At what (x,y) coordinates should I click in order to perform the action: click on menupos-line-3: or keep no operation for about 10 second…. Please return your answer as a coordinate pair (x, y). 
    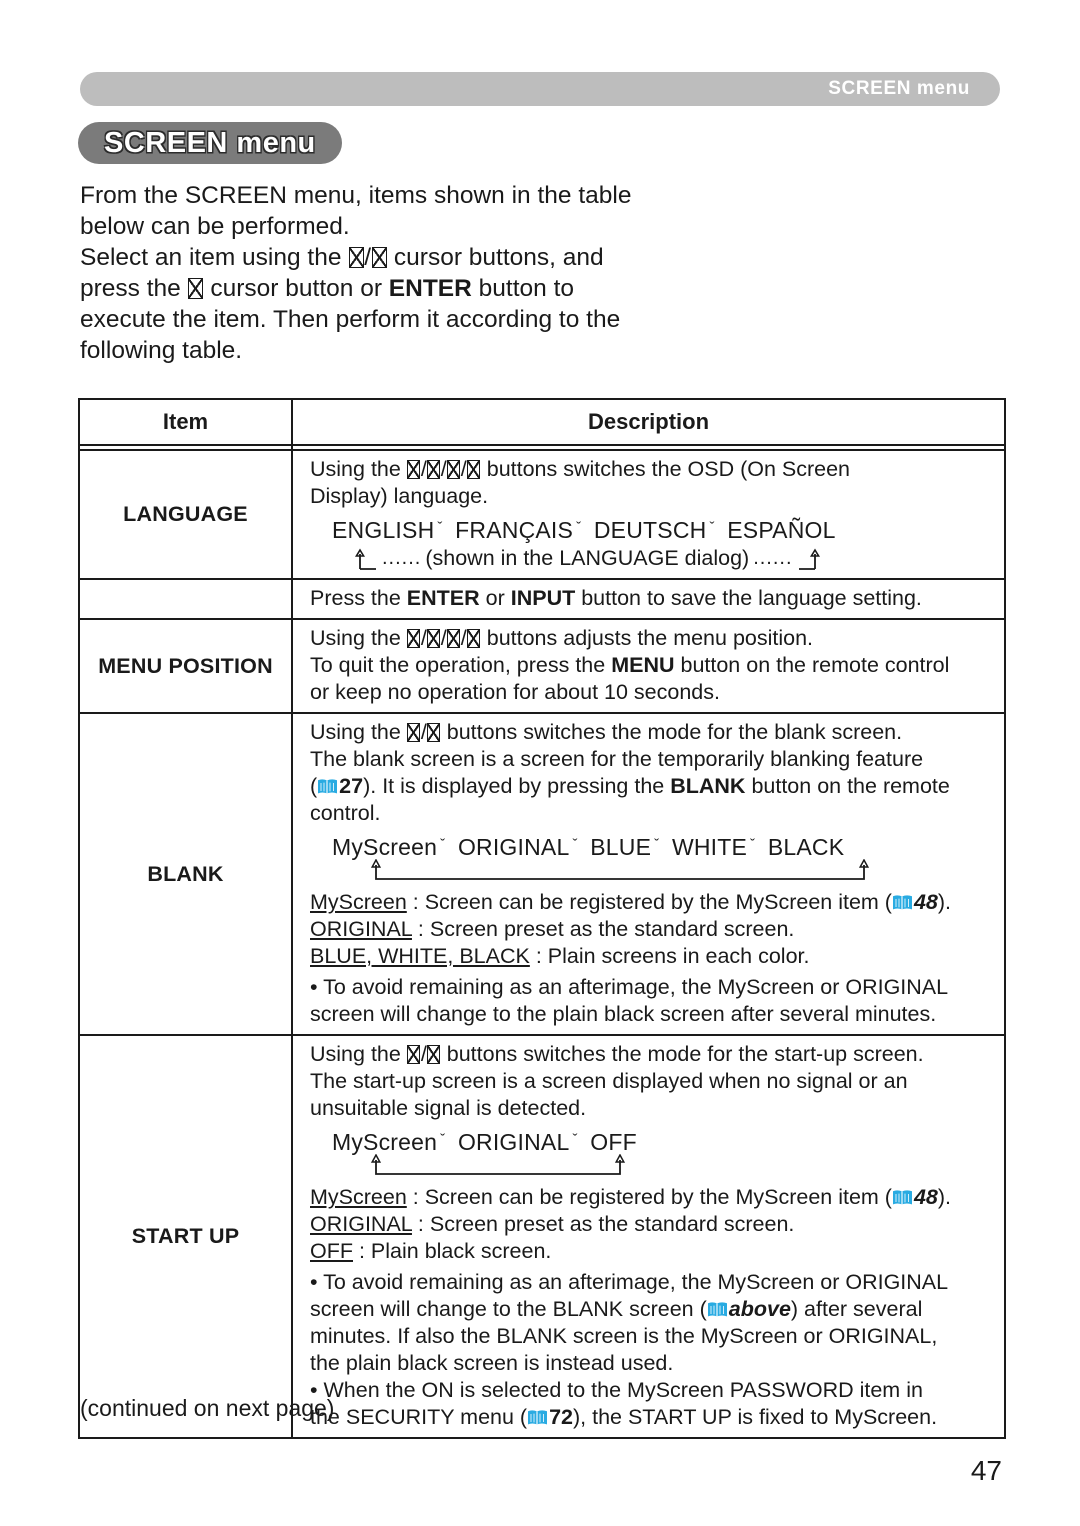
    Looking at the image, I should click on (515, 692).